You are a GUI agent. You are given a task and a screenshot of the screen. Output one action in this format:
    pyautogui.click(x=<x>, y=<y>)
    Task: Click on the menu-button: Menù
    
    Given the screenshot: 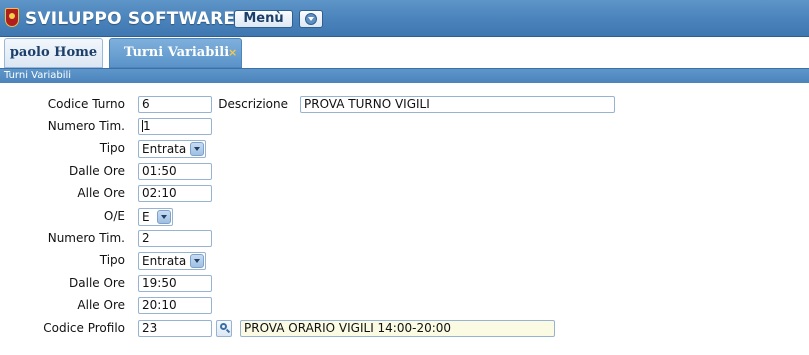 What is the action you would take?
    pyautogui.click(x=263, y=19)
    